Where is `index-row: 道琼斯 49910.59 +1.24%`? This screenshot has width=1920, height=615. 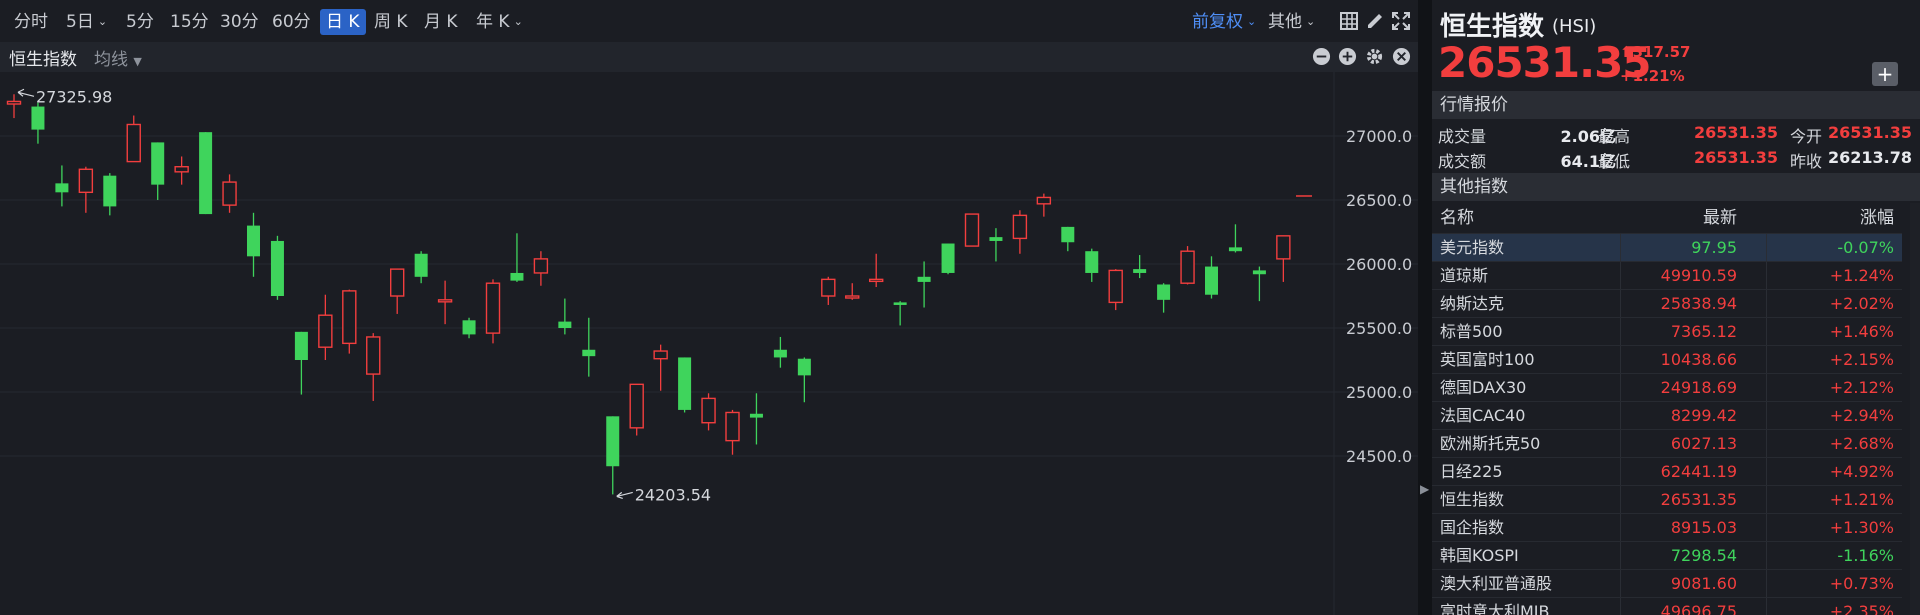 index-row: 道琼斯 49910.59 +1.24% is located at coordinates (1667, 275).